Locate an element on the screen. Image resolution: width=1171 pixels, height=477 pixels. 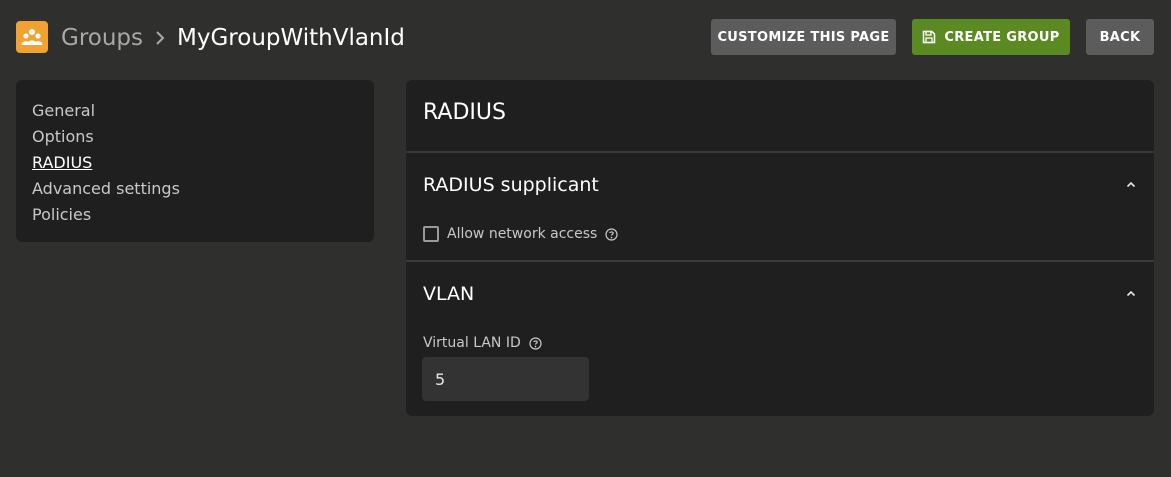
sidebar-item-options: Options is located at coordinates (203, 139).